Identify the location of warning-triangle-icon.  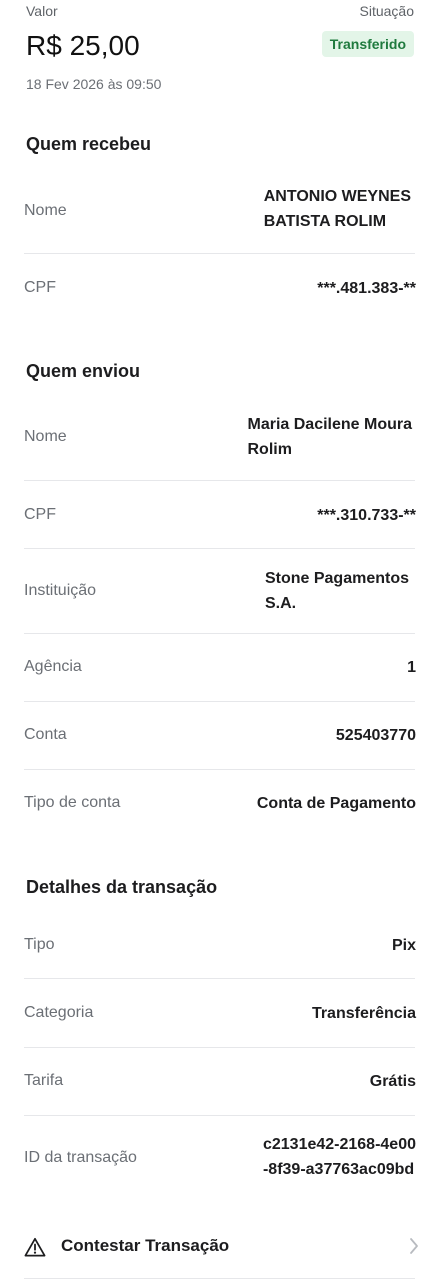
(35, 1247).